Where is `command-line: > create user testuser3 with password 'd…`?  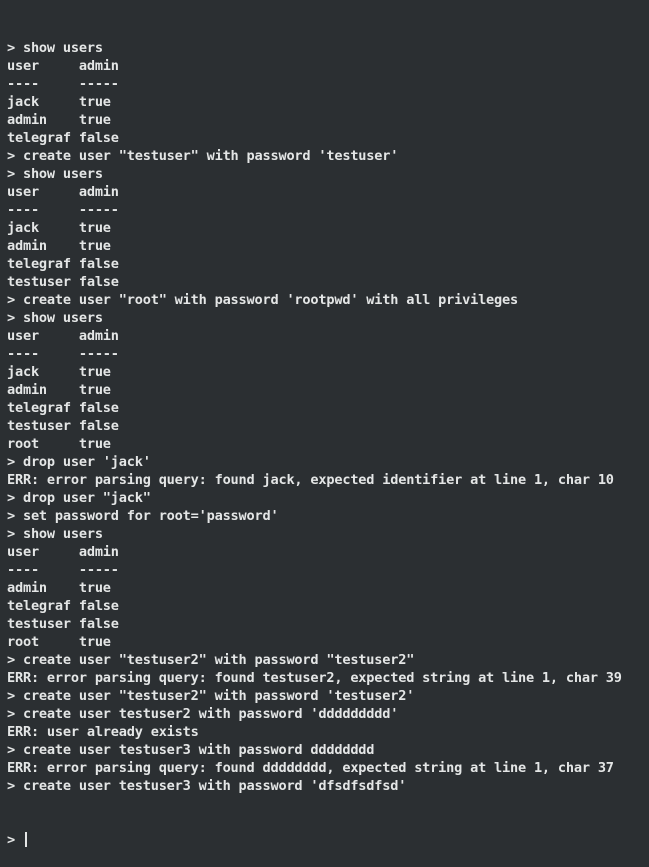
command-line: > create user testuser3 with password 'd… is located at coordinates (207, 786).